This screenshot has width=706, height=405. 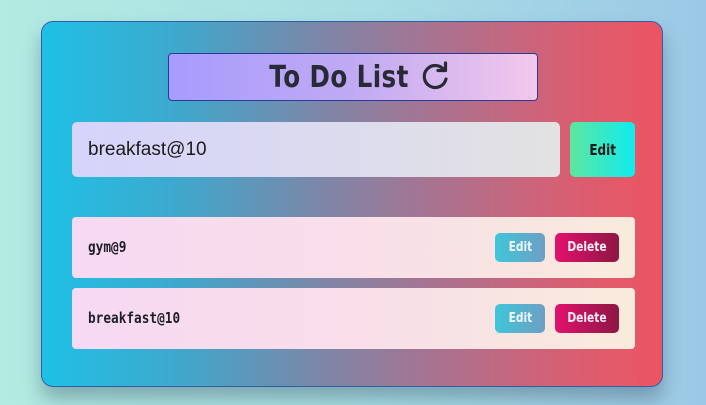 What do you see at coordinates (339, 77) in the screenshot?
I see `page-title: To Do List` at bounding box center [339, 77].